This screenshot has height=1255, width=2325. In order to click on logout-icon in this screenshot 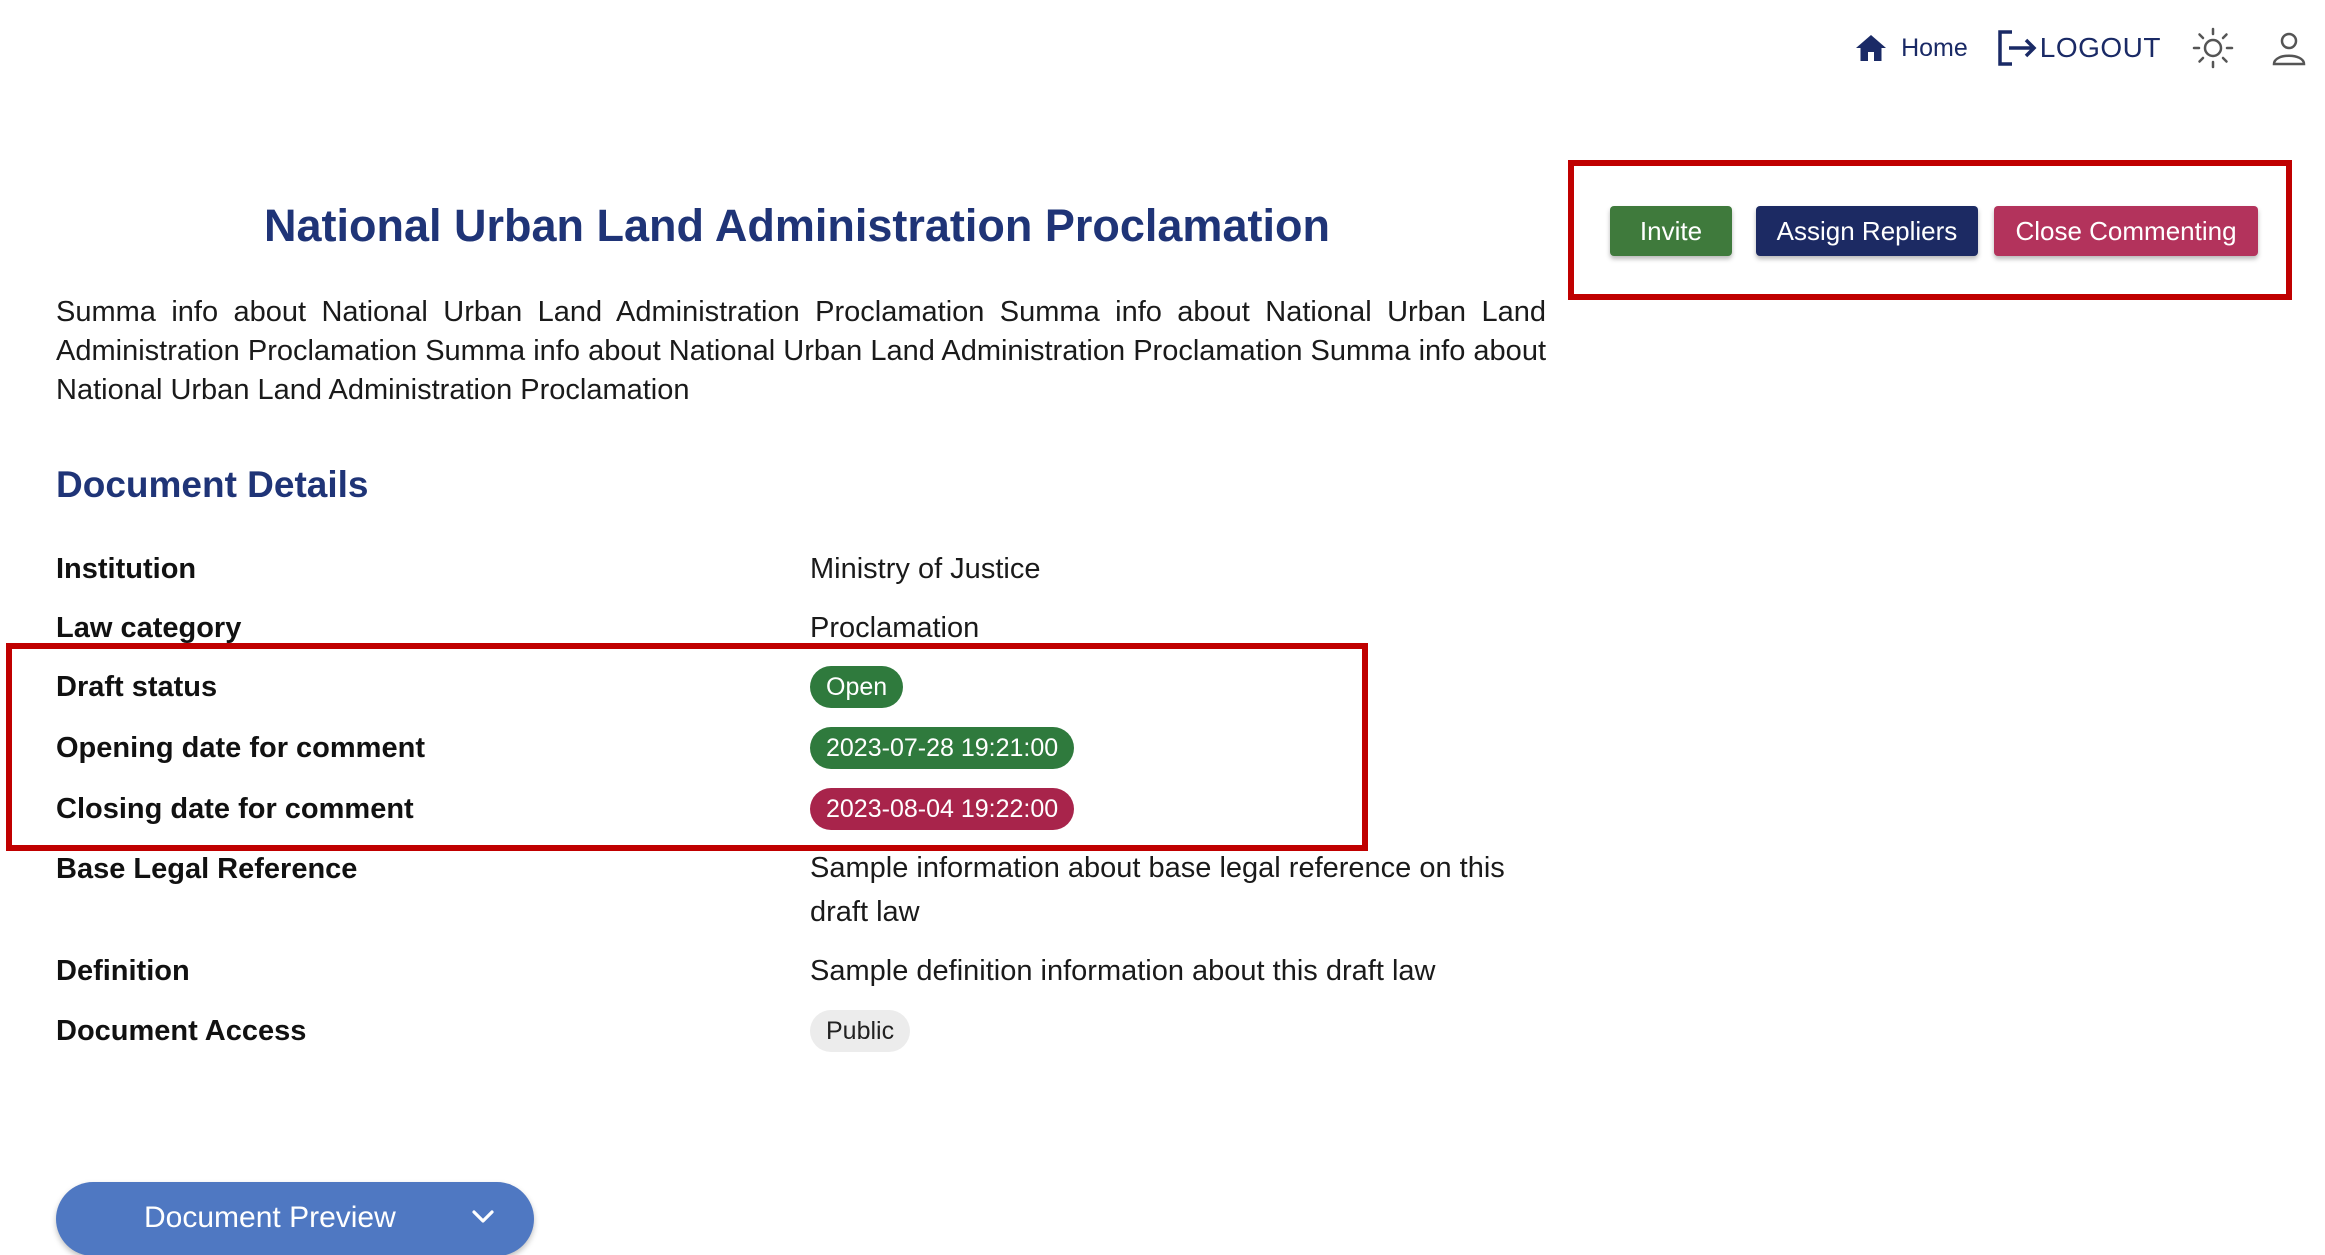, I will do `click(2017, 48)`.